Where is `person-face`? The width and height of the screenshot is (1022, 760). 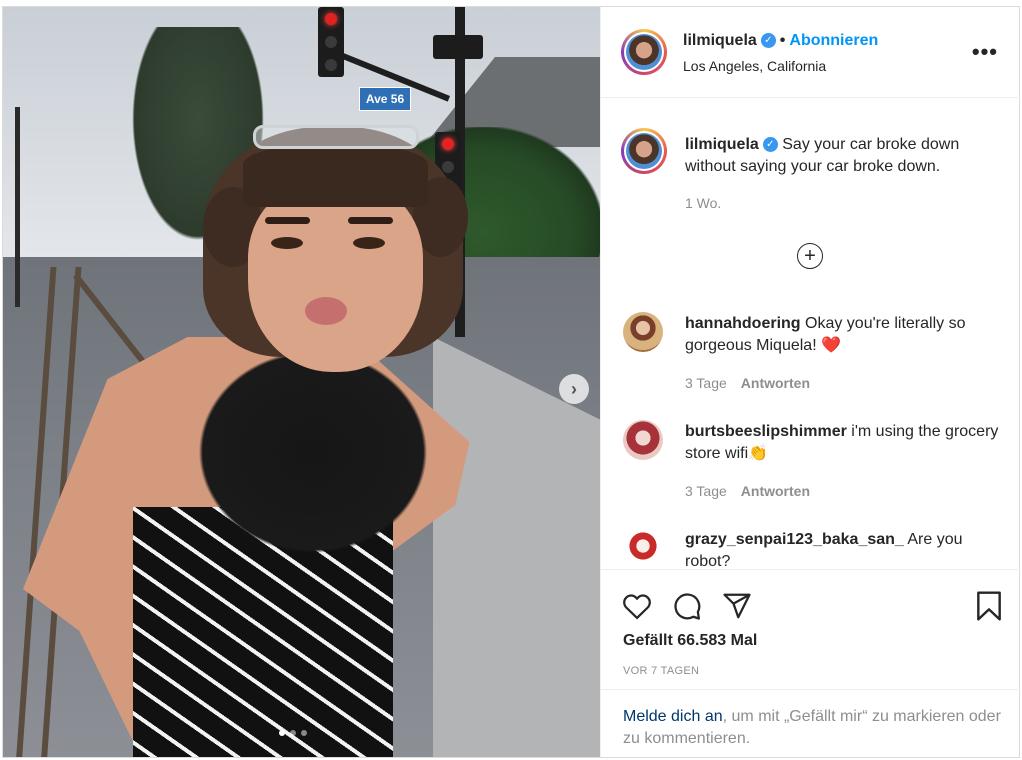
person-face is located at coordinates (335, 277).